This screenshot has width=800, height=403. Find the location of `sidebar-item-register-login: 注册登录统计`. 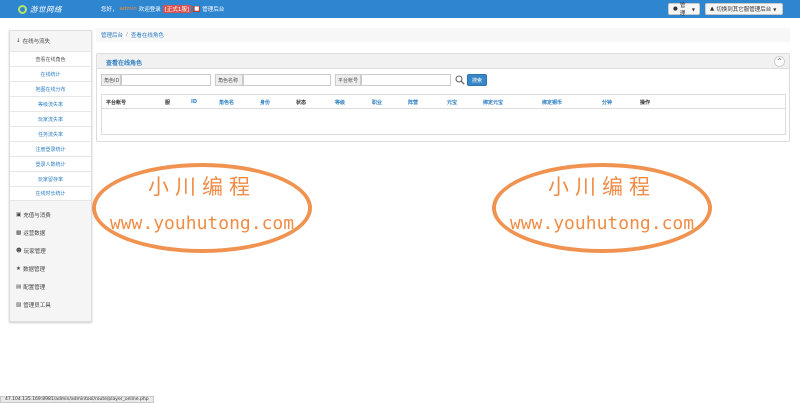

sidebar-item-register-login: 注册登录统计 is located at coordinates (50, 148).